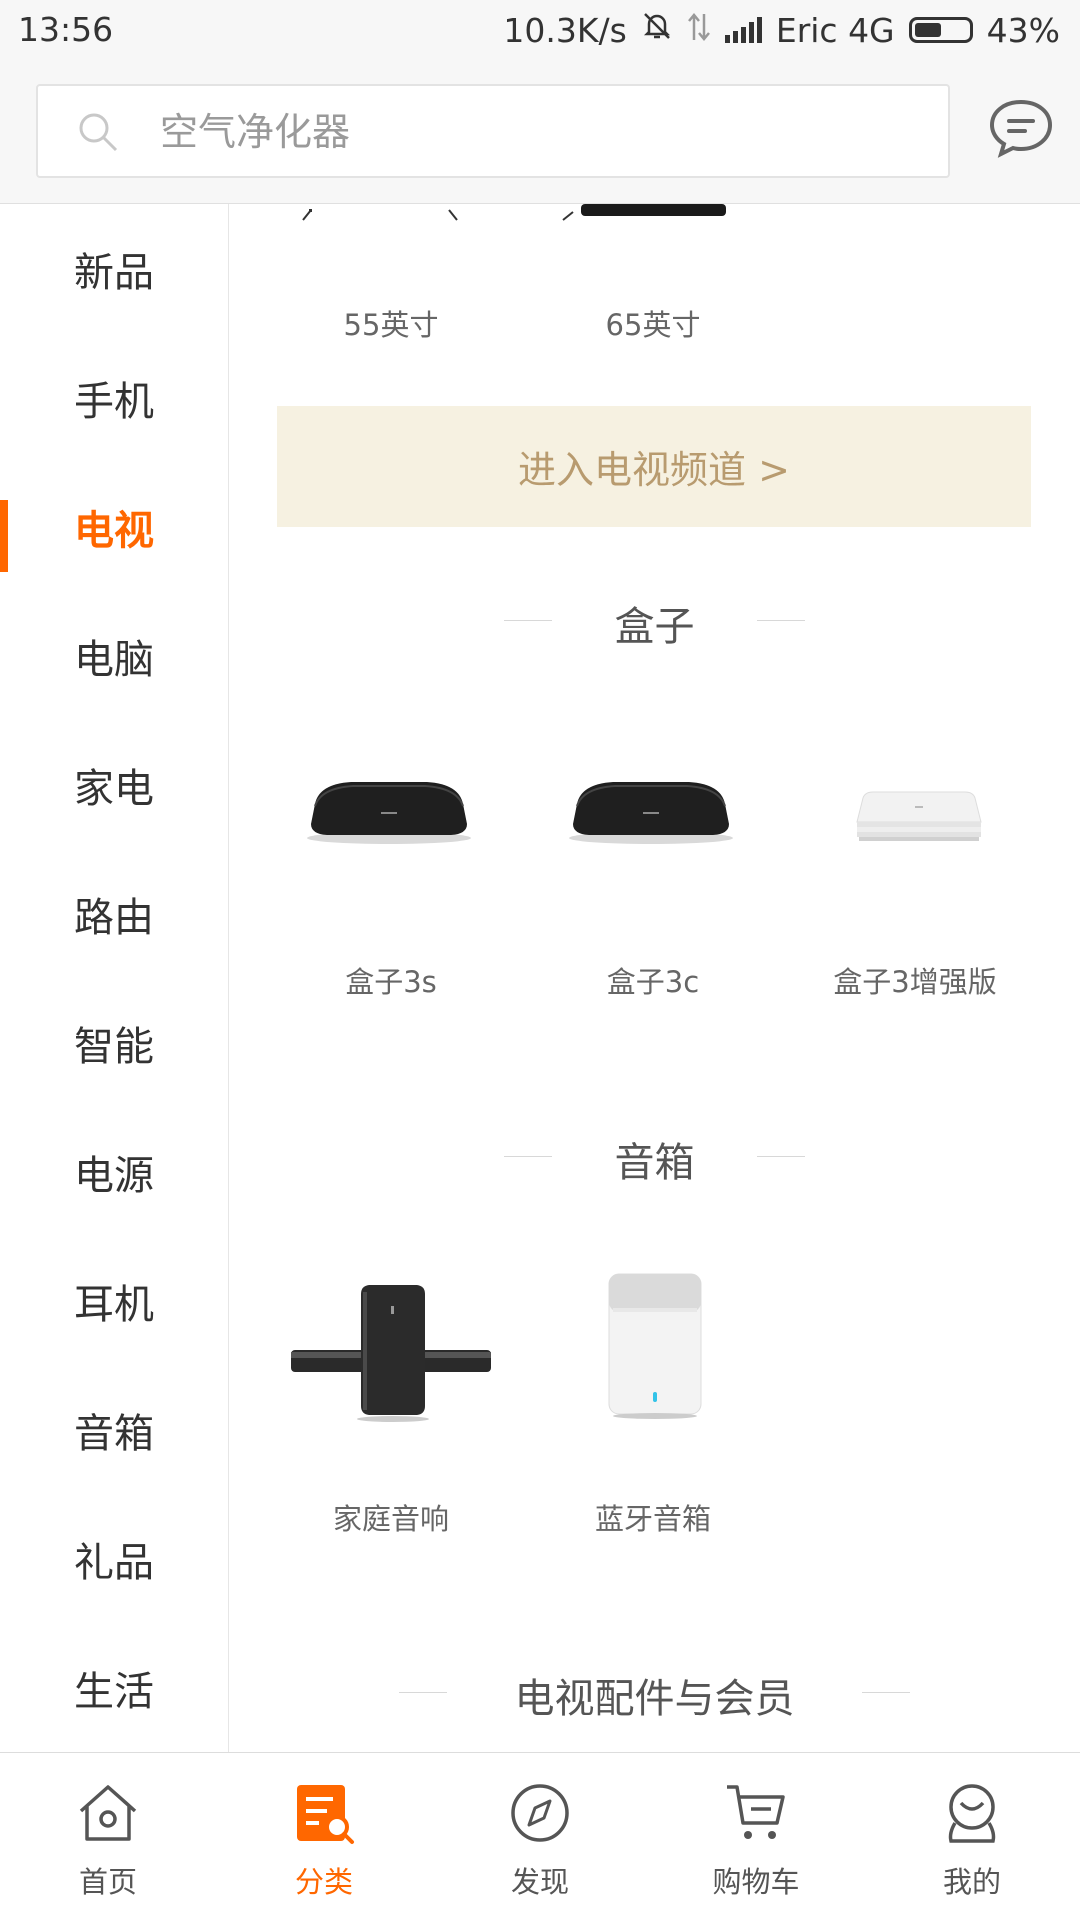 Image resolution: width=1080 pixels, height=1921 pixels. I want to click on signal-icon, so click(743, 30).